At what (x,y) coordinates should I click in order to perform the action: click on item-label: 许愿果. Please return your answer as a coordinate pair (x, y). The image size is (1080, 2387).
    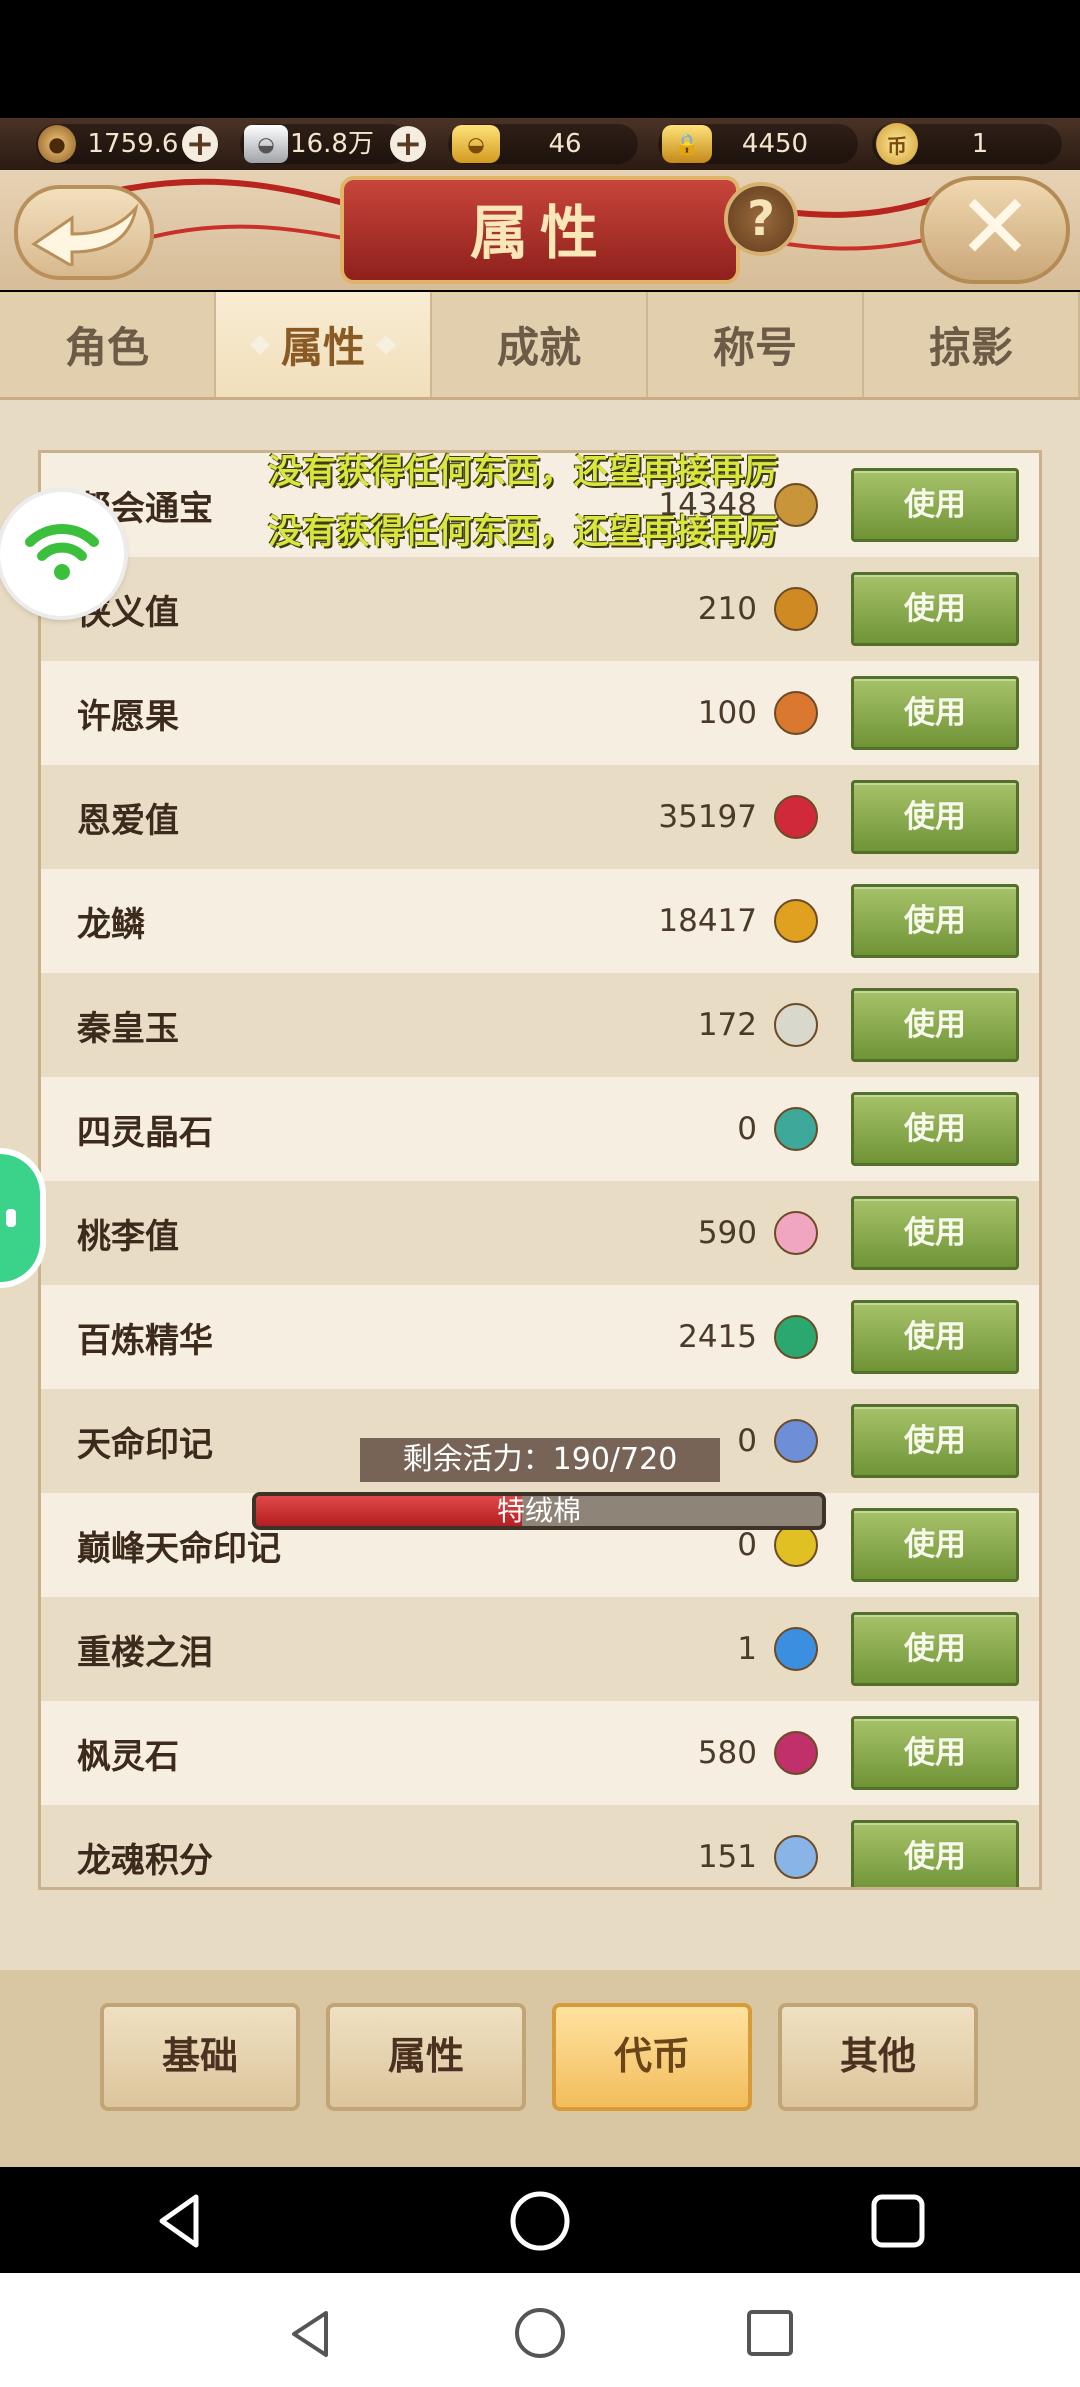
    Looking at the image, I should click on (128, 716).